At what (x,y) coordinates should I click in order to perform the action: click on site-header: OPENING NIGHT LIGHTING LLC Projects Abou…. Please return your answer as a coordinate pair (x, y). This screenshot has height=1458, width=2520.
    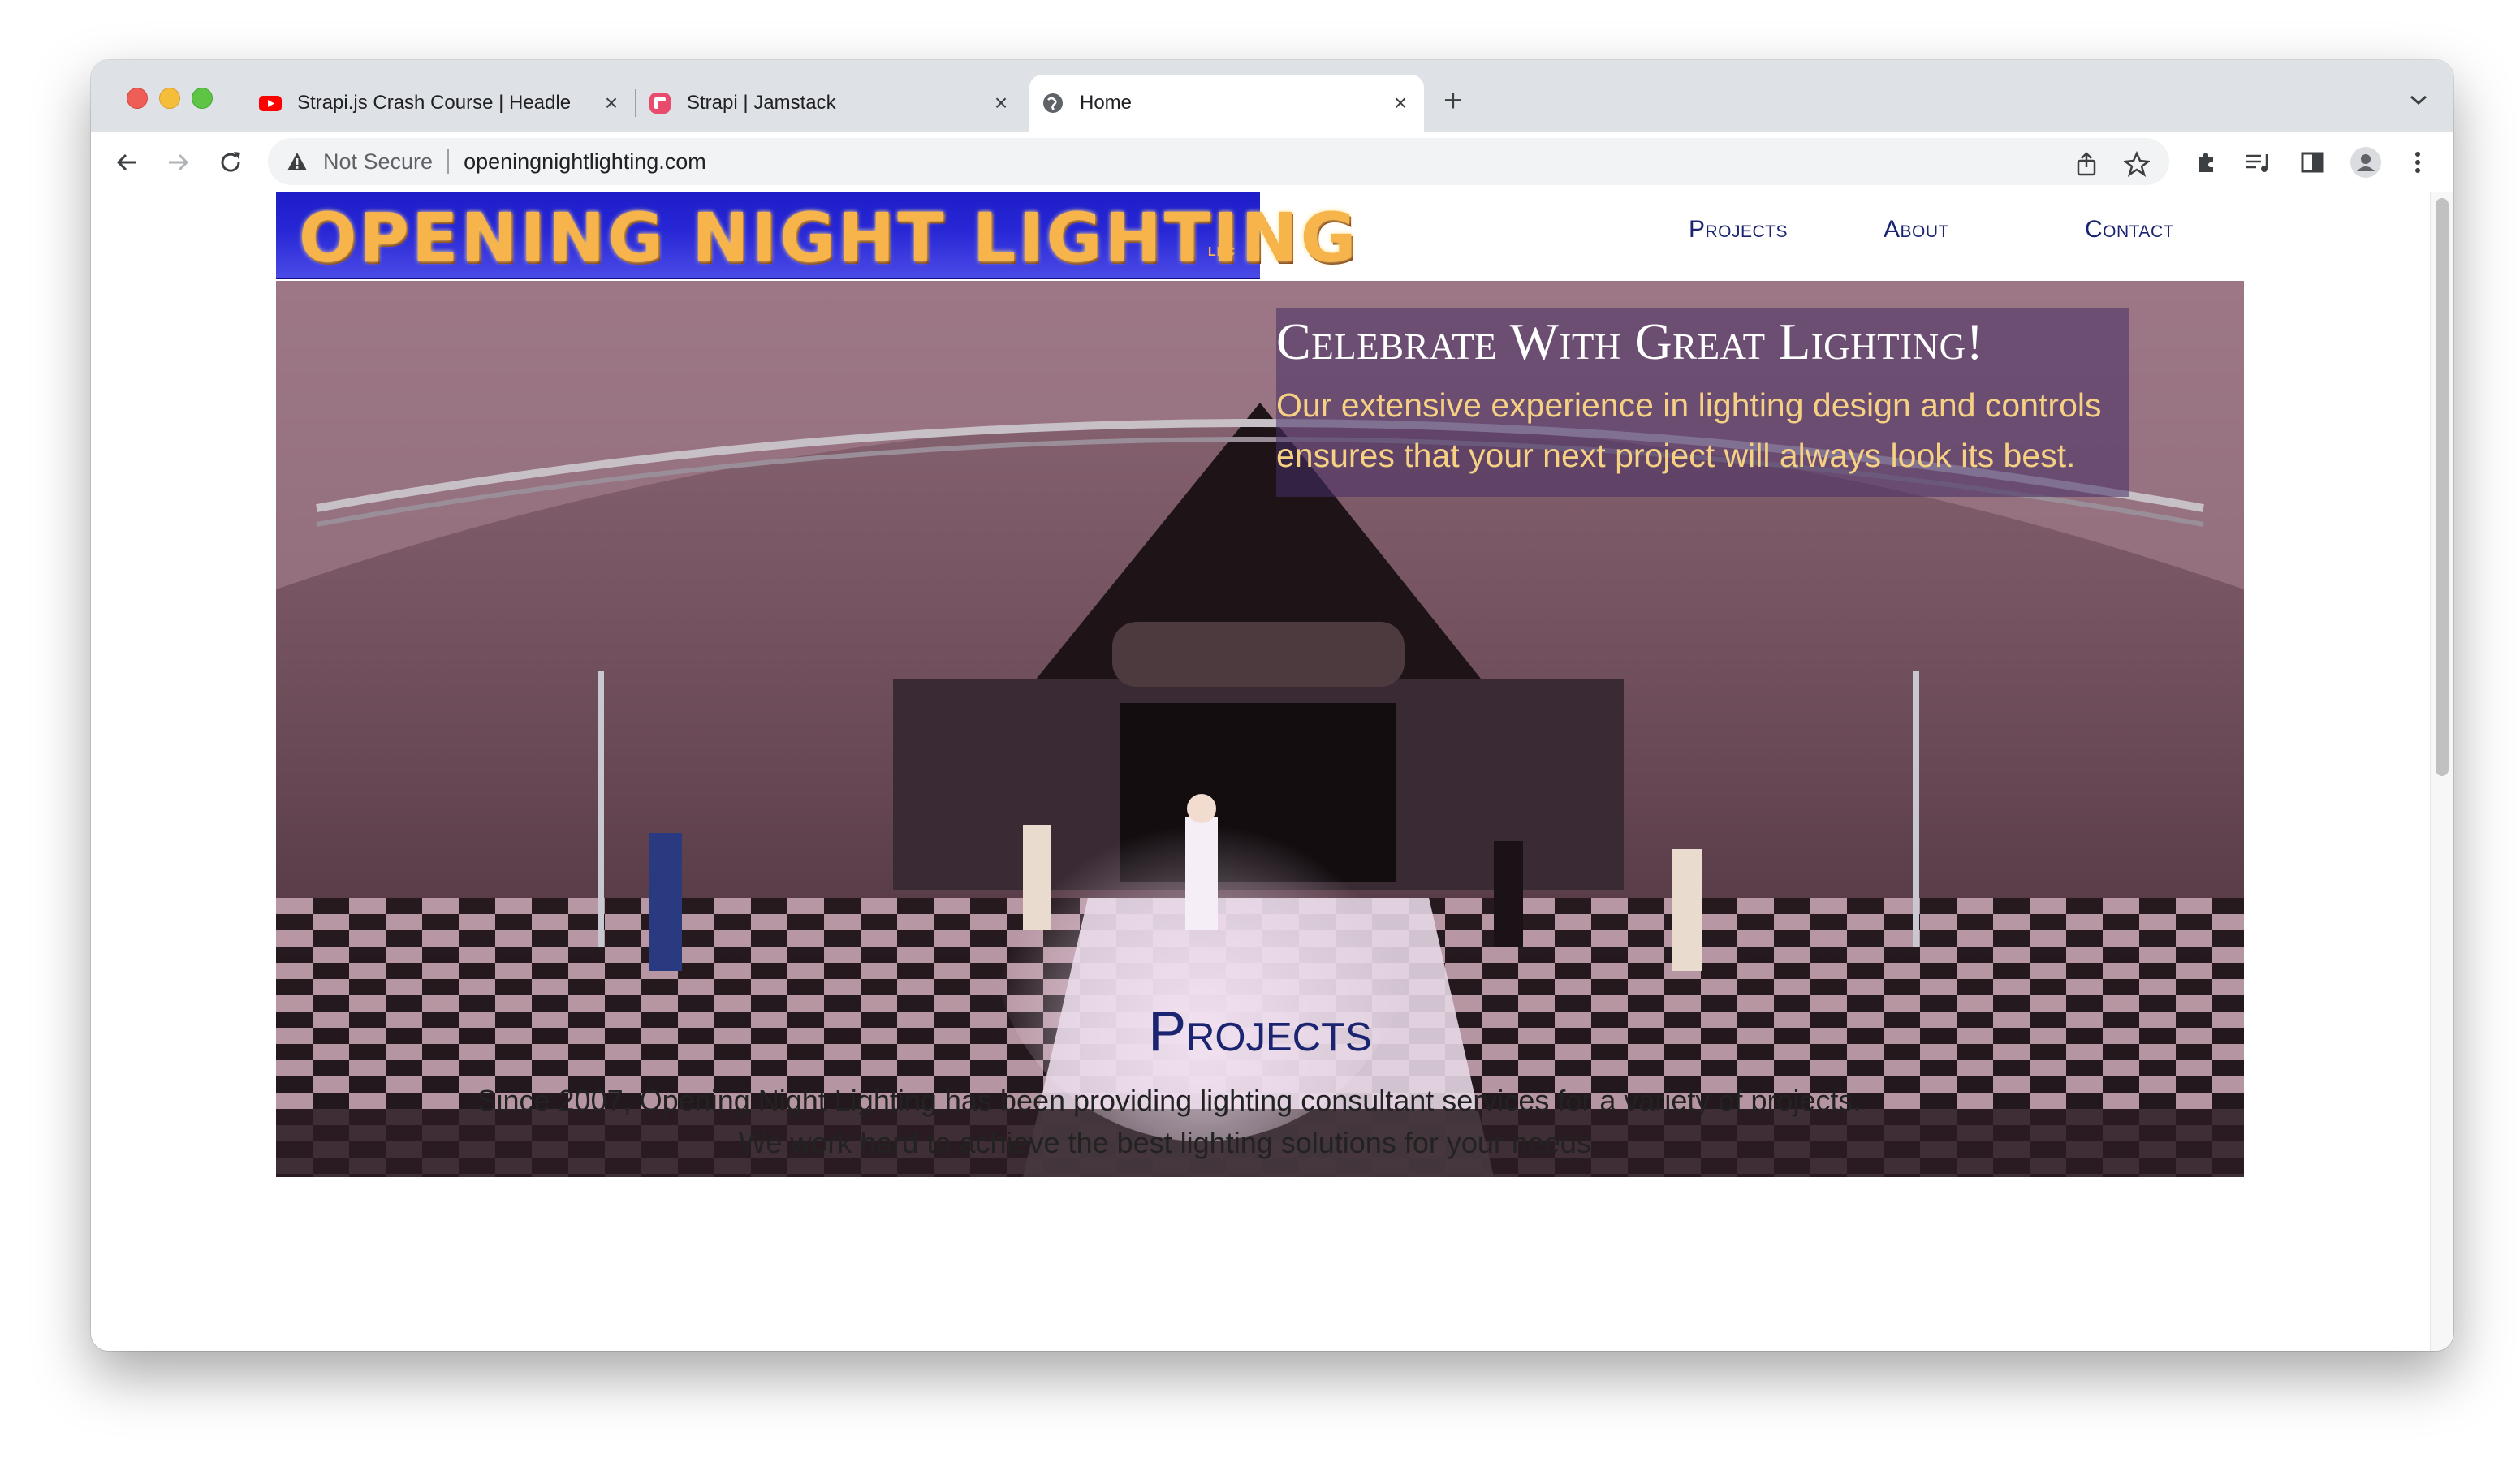
    Looking at the image, I should click on (1260, 237).